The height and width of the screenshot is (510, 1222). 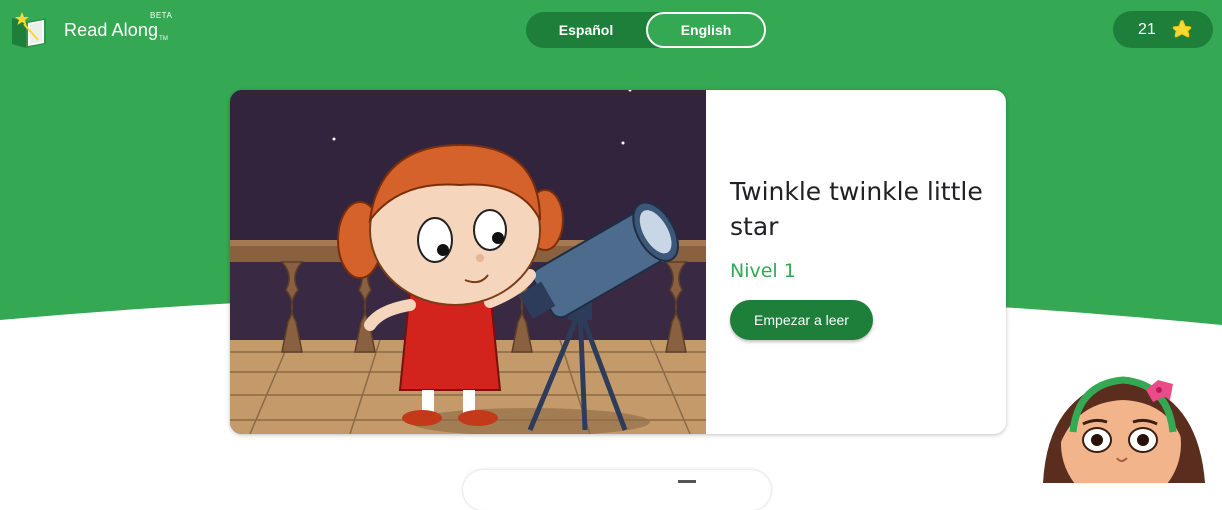 What do you see at coordinates (163, 38) in the screenshot?
I see `trademark-mark: TM` at bounding box center [163, 38].